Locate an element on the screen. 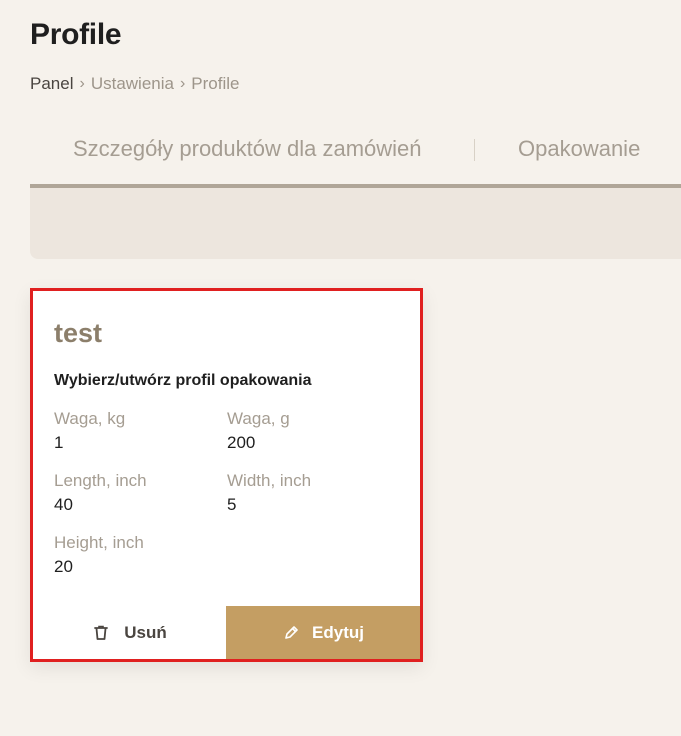 This screenshot has width=681, height=736. tab-panel-bar is located at coordinates (355, 223).